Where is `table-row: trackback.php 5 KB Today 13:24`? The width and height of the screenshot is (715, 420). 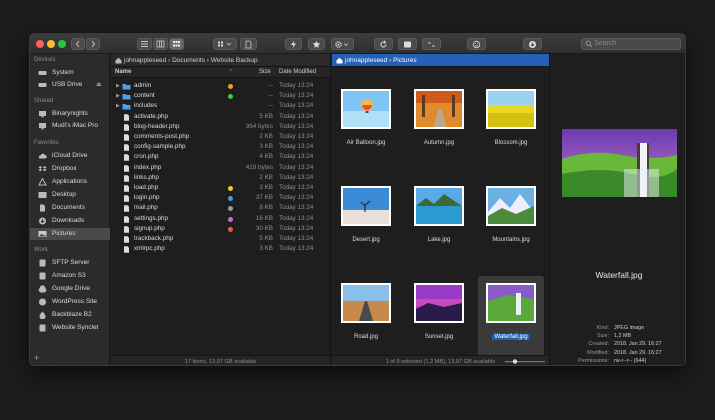
table-row: trackback.php 5 KB Today 13:24 is located at coordinates (220, 239).